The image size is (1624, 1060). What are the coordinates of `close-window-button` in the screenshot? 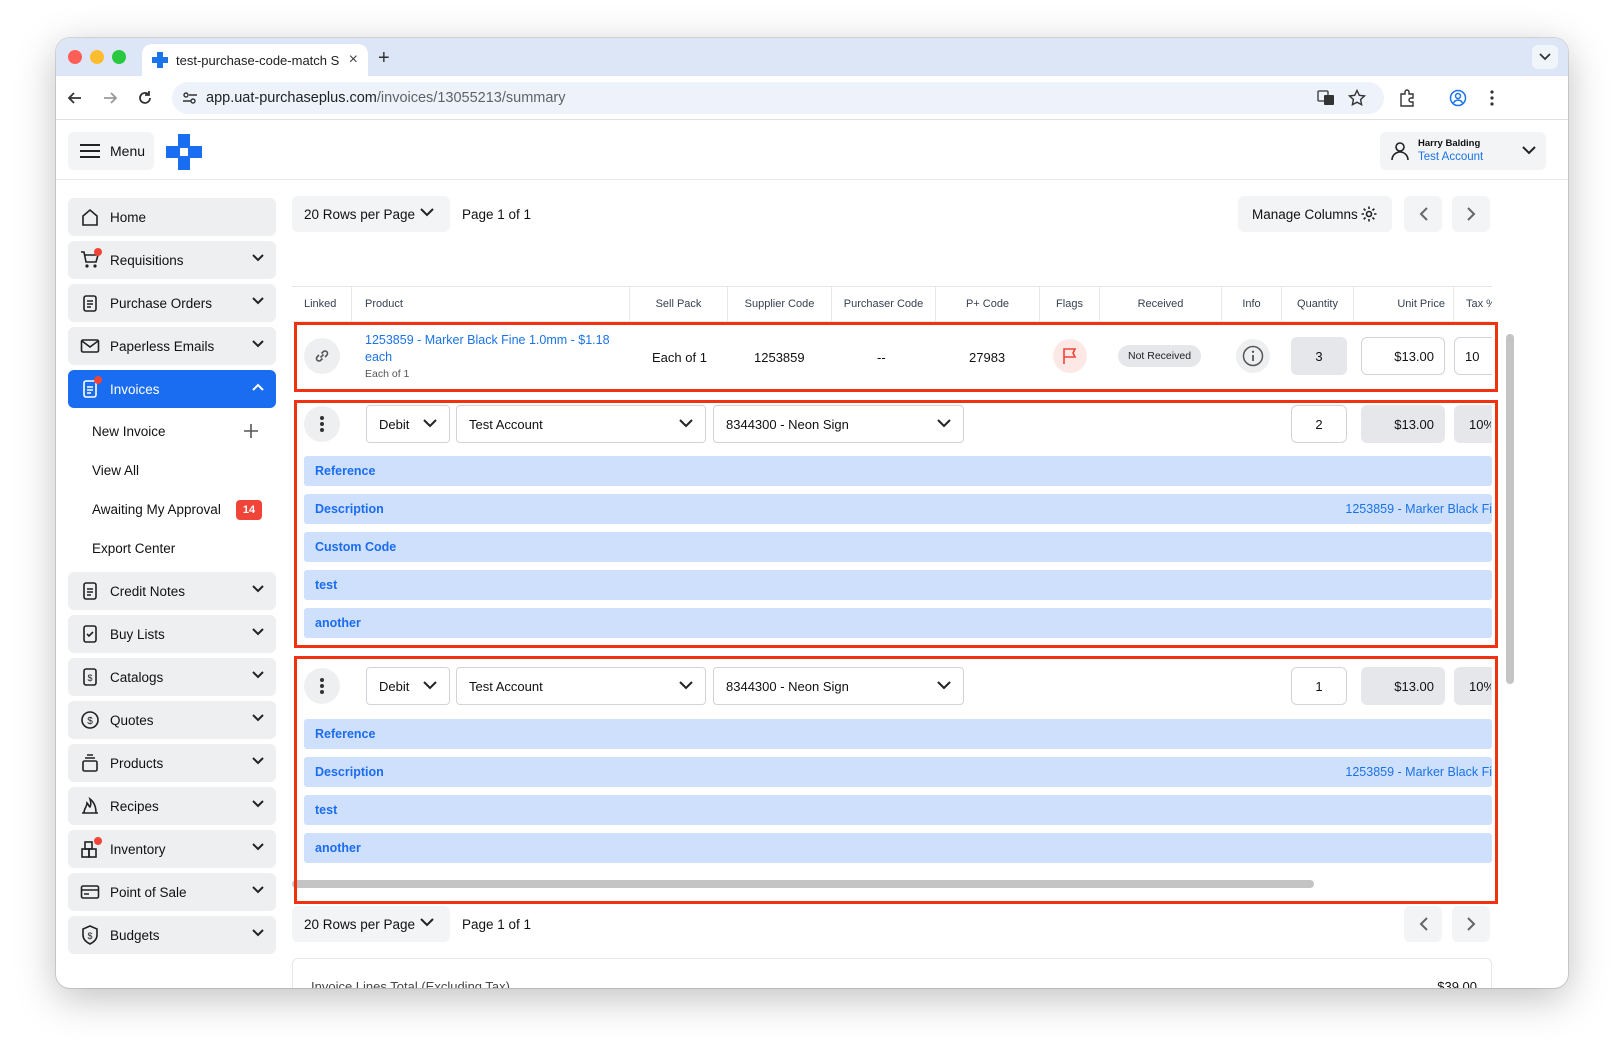 It's located at (75, 57).